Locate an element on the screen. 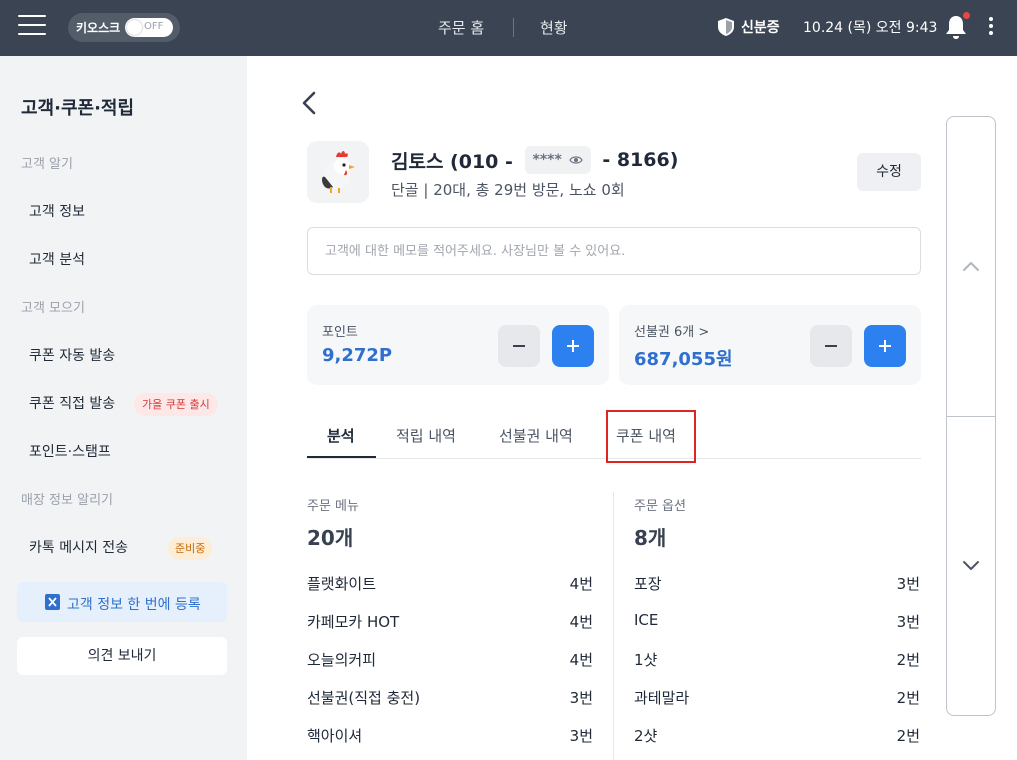 The height and width of the screenshot is (760, 1017). shield-icon is located at coordinates (726, 27).